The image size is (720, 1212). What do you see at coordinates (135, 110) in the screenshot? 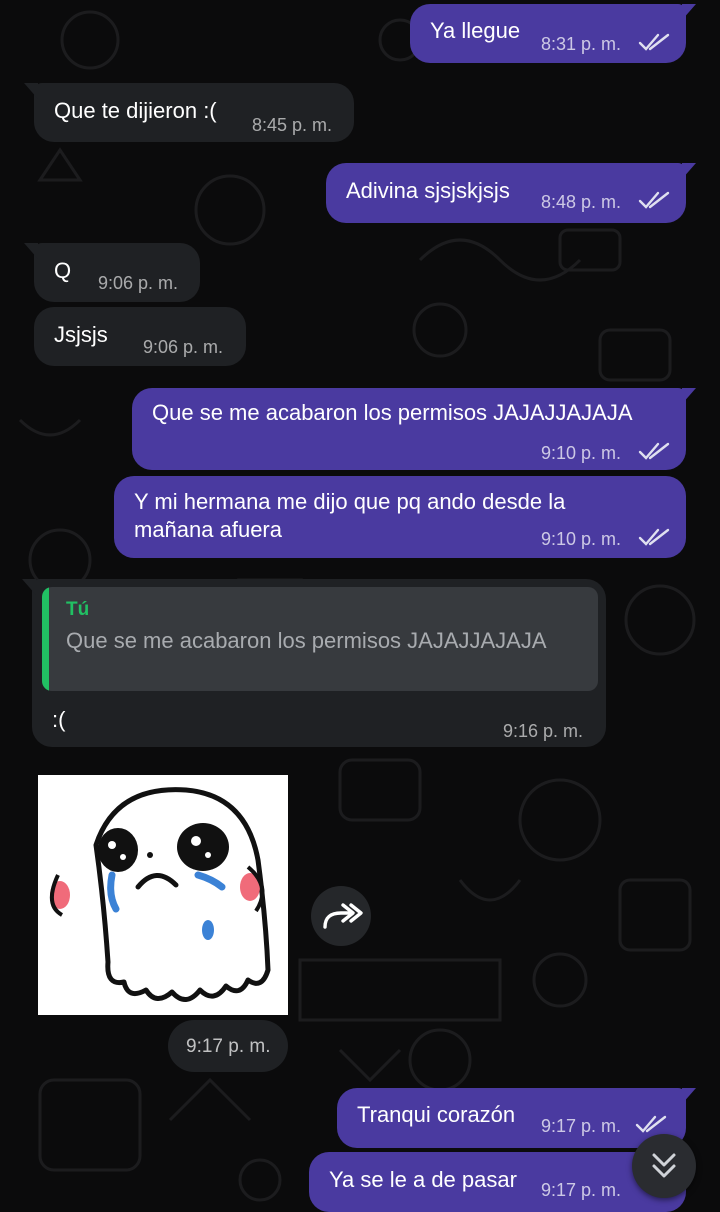
I see `message-text: Que te dijieron :(` at bounding box center [135, 110].